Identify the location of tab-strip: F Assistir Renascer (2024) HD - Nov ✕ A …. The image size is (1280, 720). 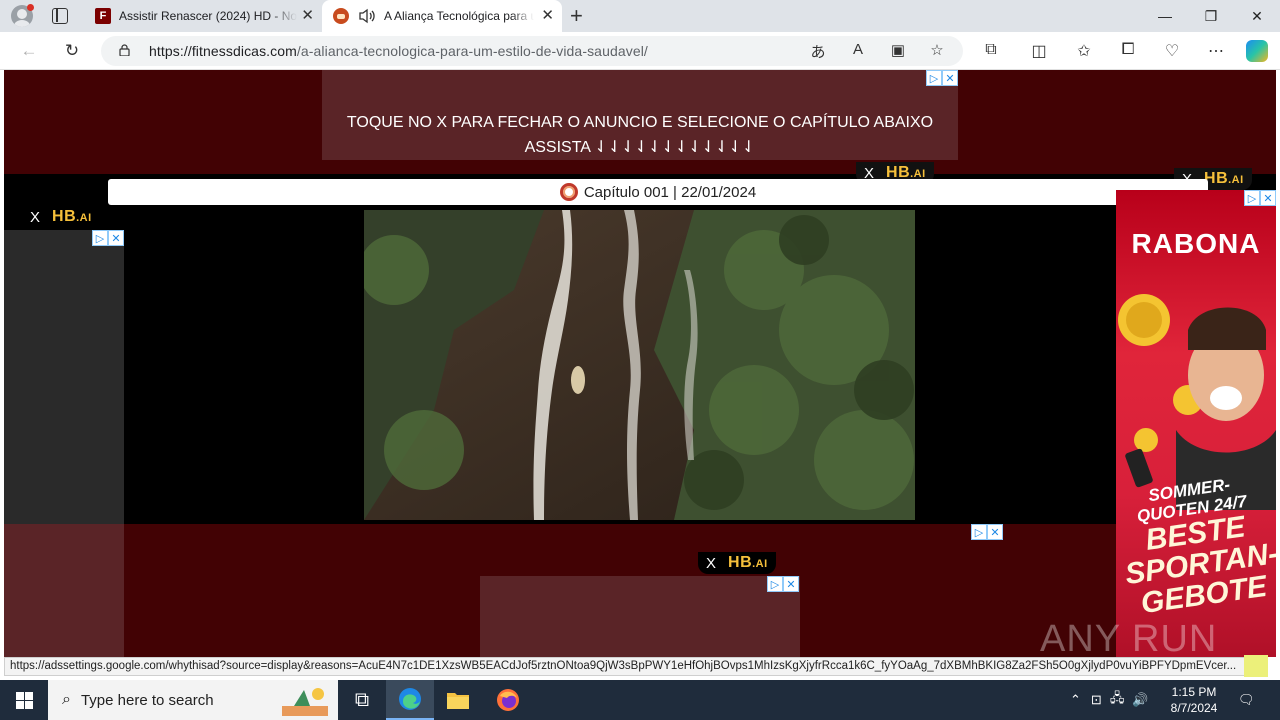
(640, 16).